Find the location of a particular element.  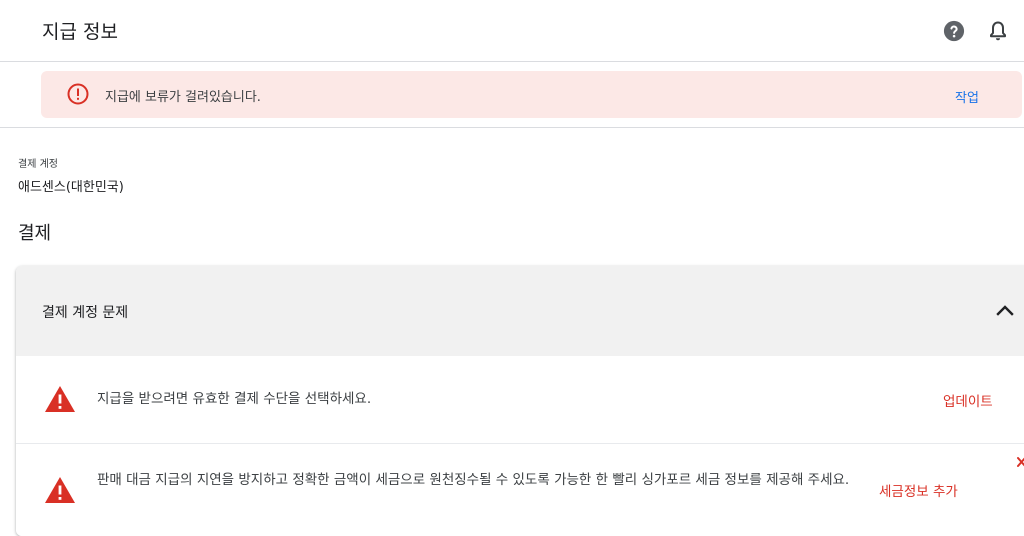

bell-icon is located at coordinates (998, 31).